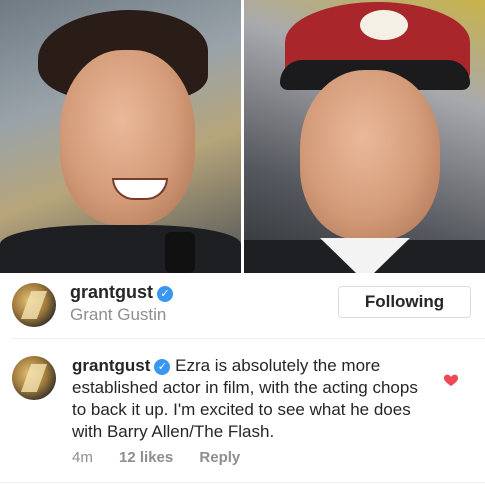 Image resolution: width=485 pixels, height=485 pixels. I want to click on commenter-username: grantgust, so click(111, 365).